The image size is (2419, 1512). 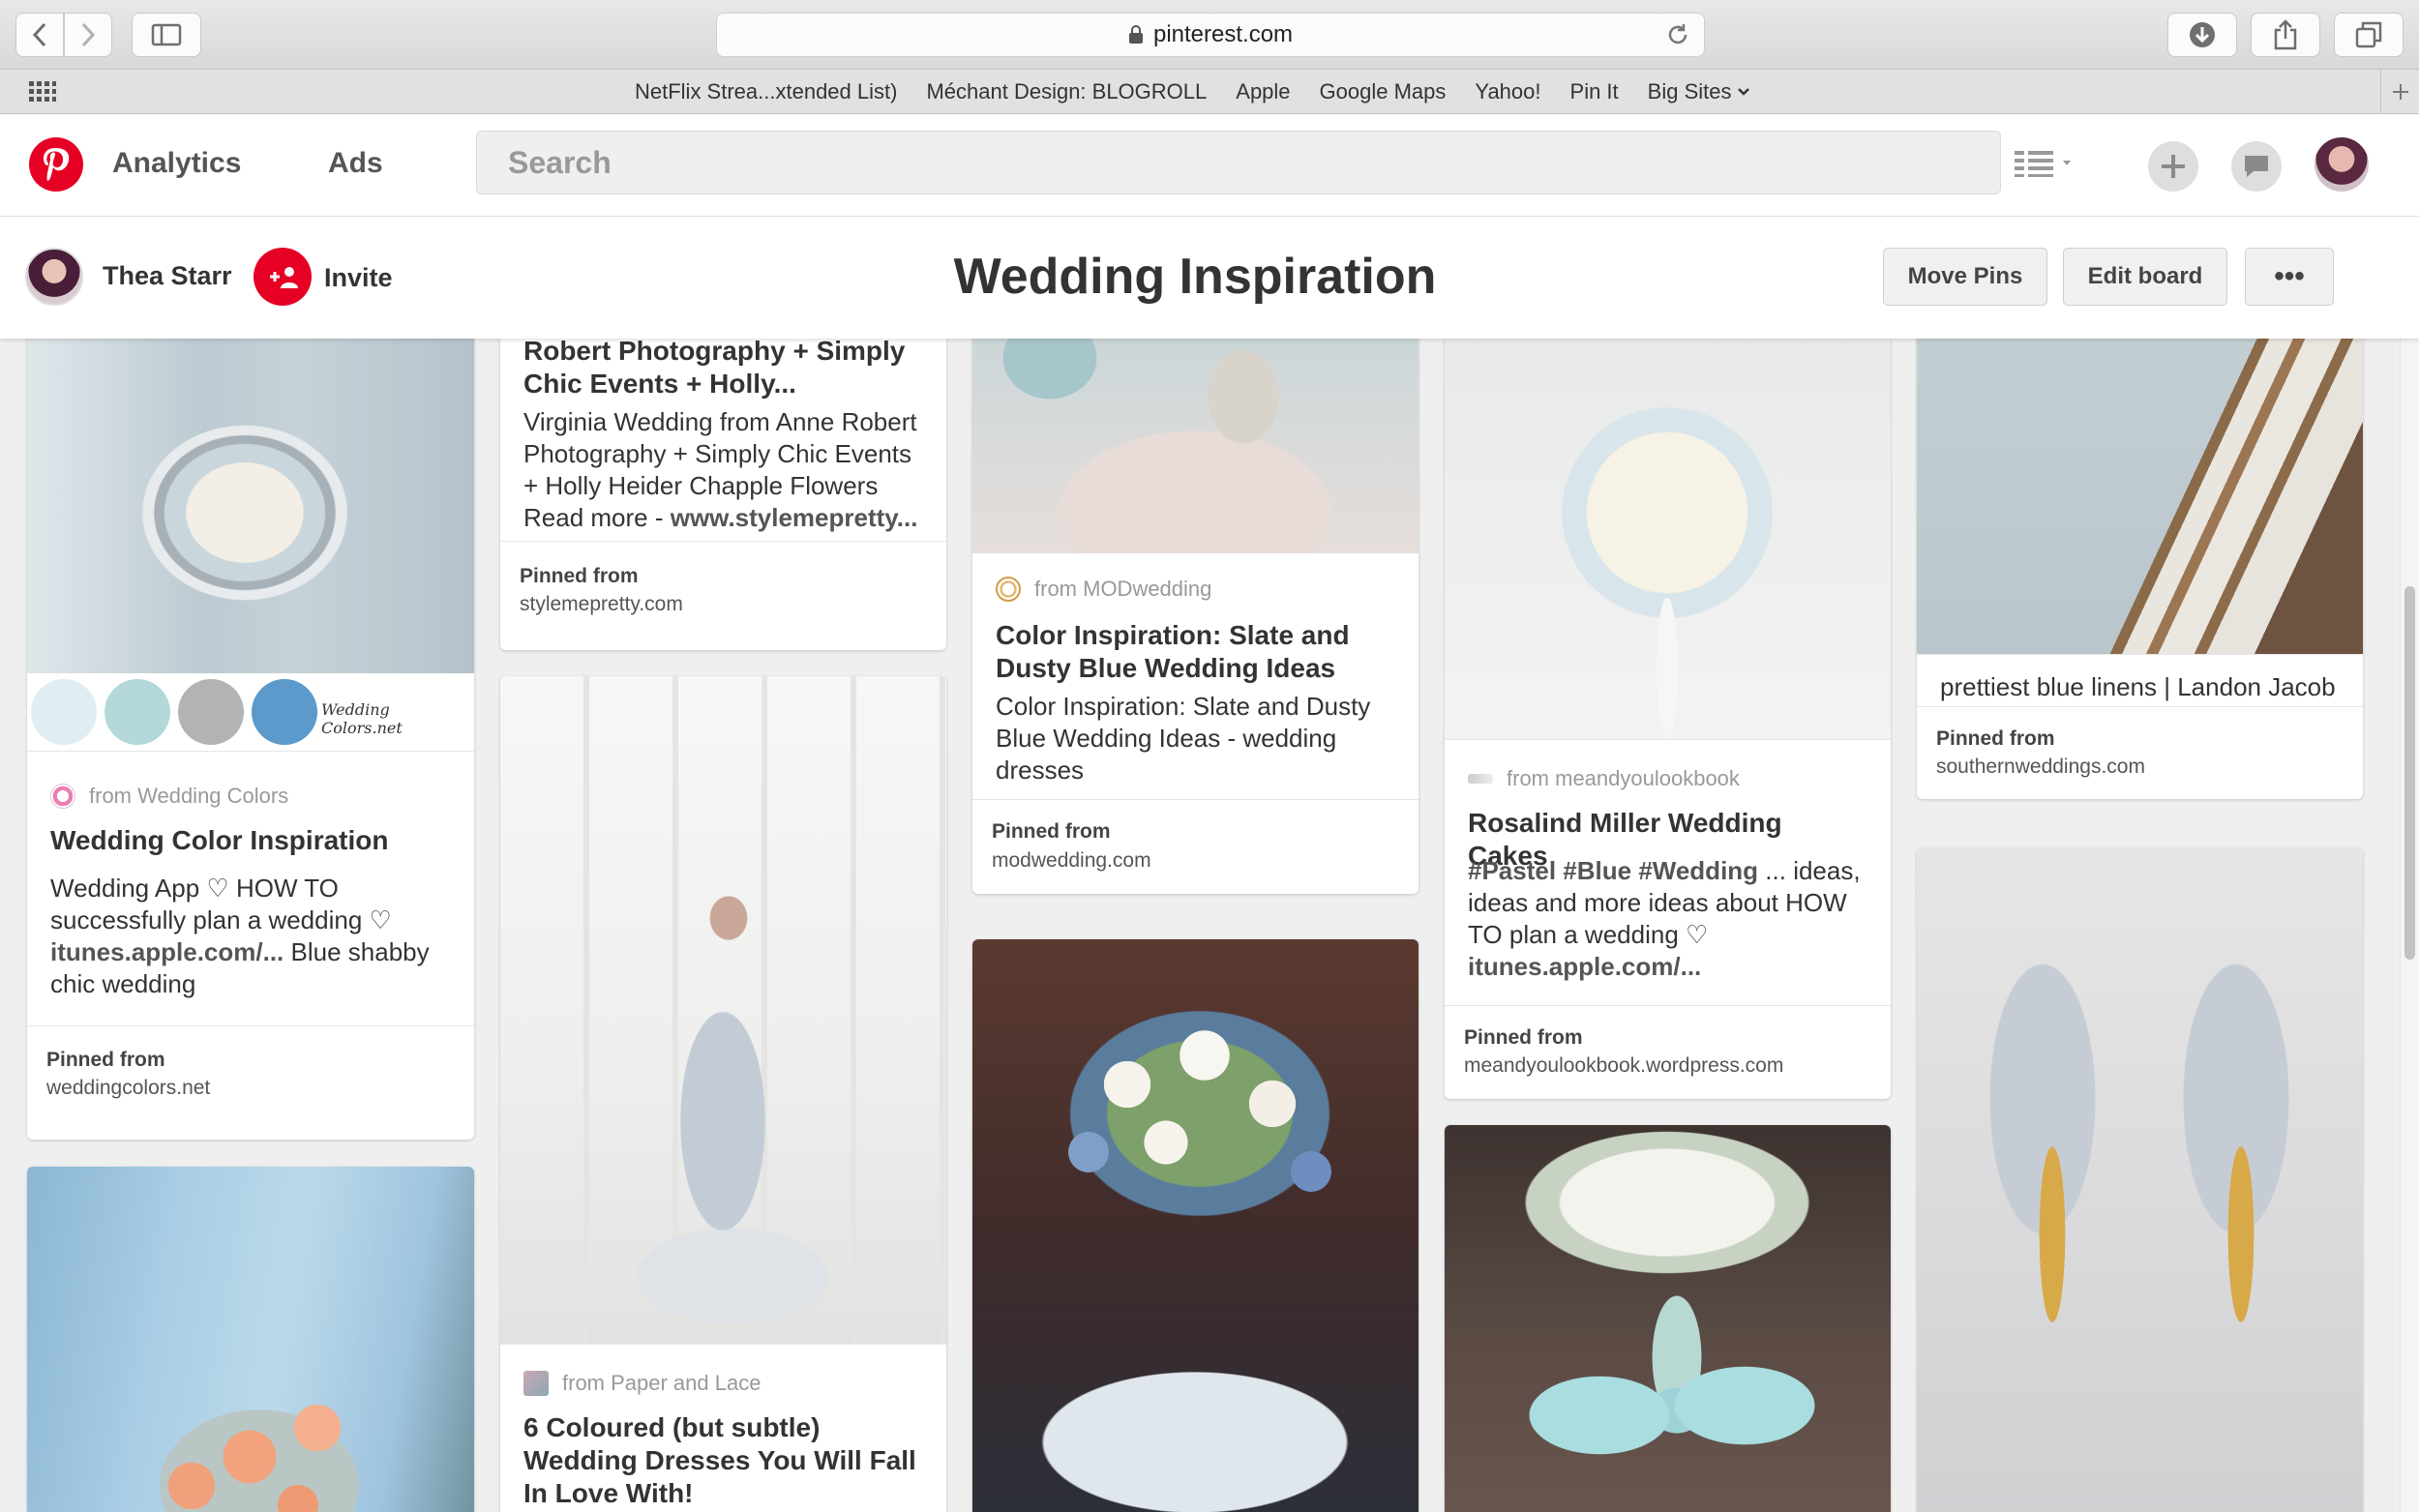 I want to click on reload-icon, so click(x=1678, y=35).